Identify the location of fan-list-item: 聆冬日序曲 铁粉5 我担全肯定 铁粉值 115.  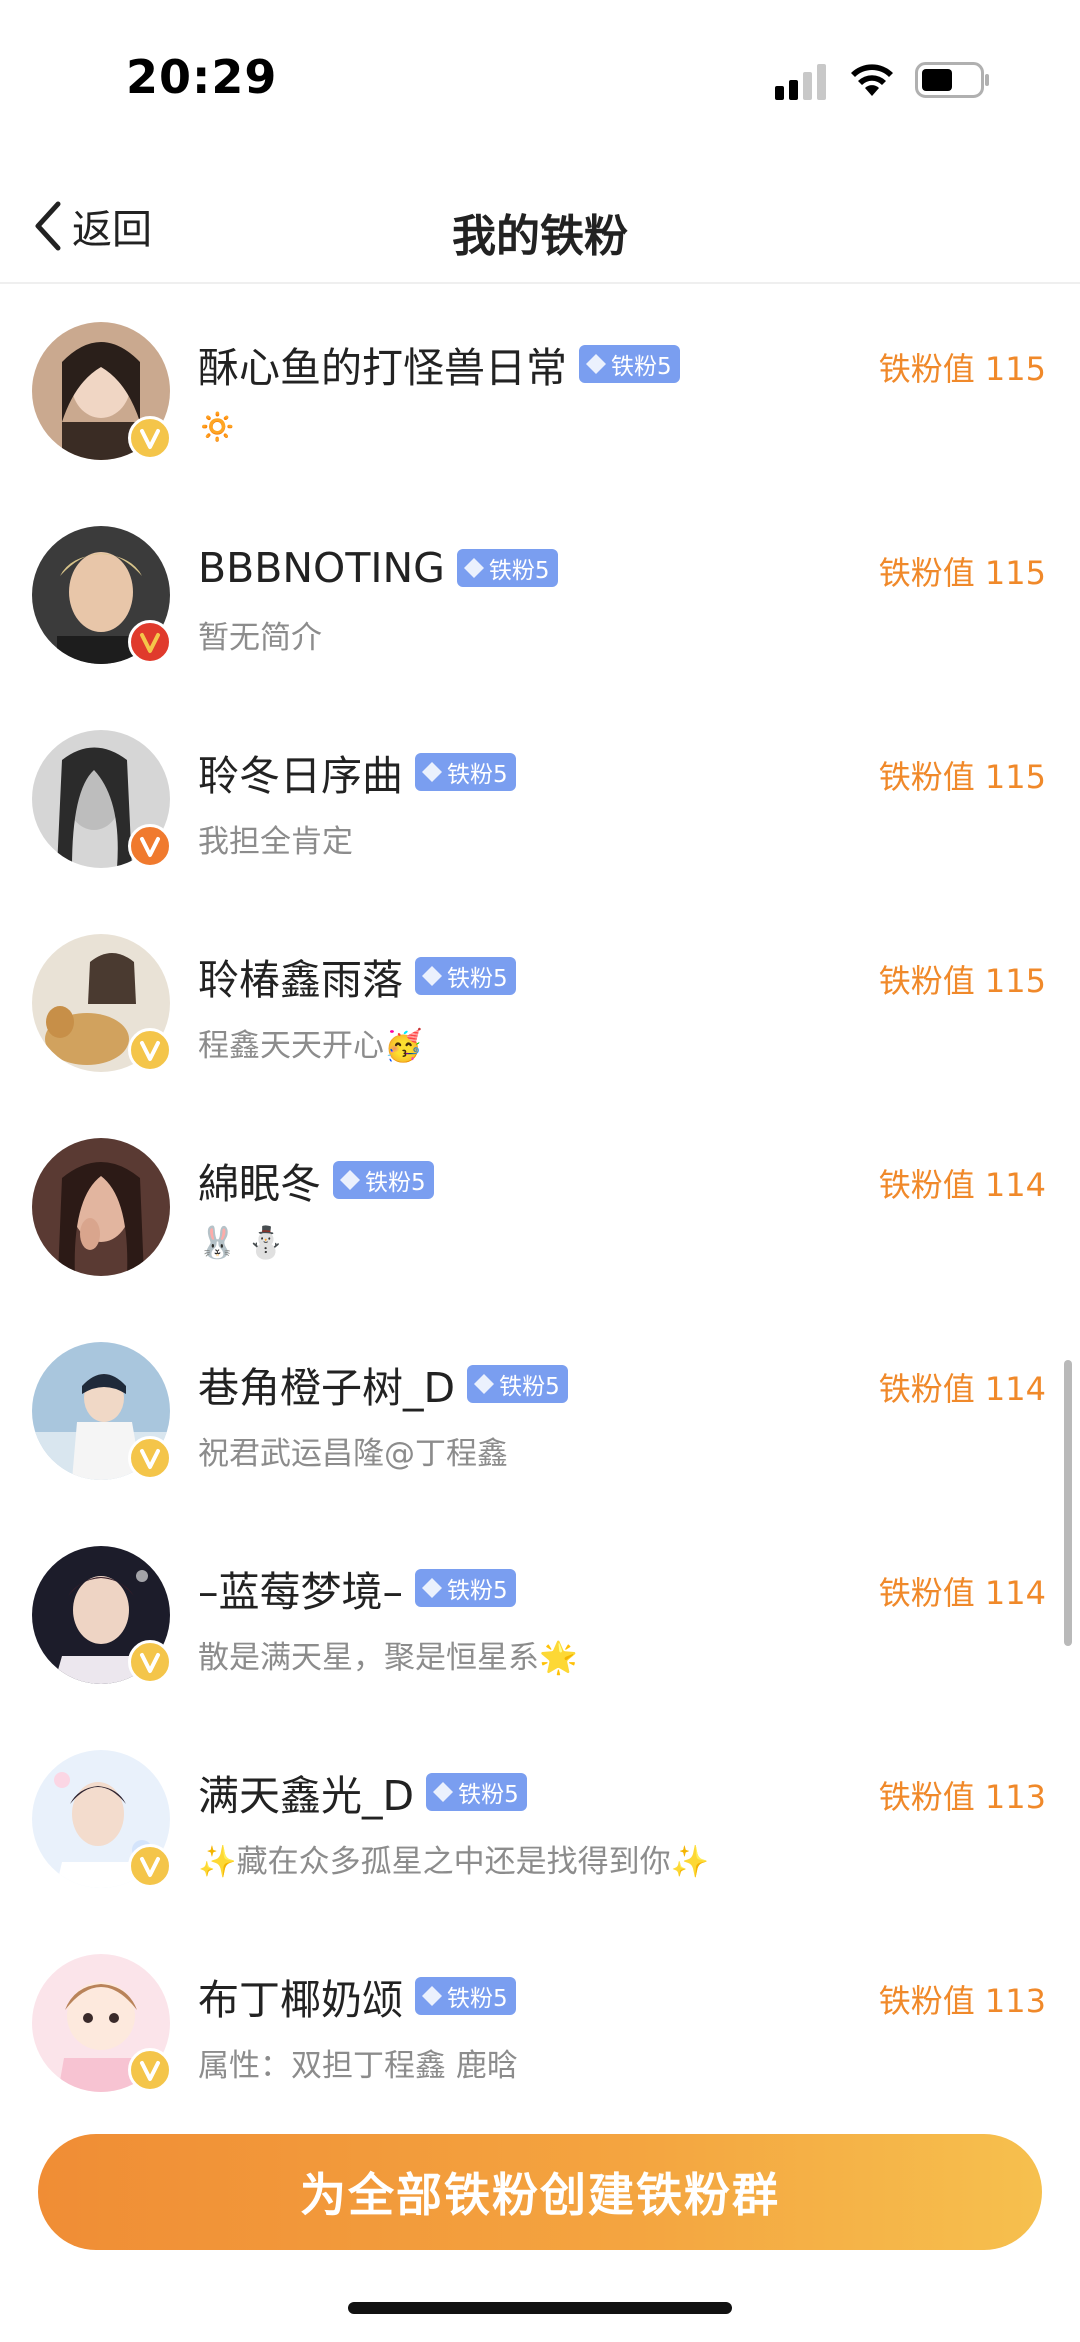
(540, 796).